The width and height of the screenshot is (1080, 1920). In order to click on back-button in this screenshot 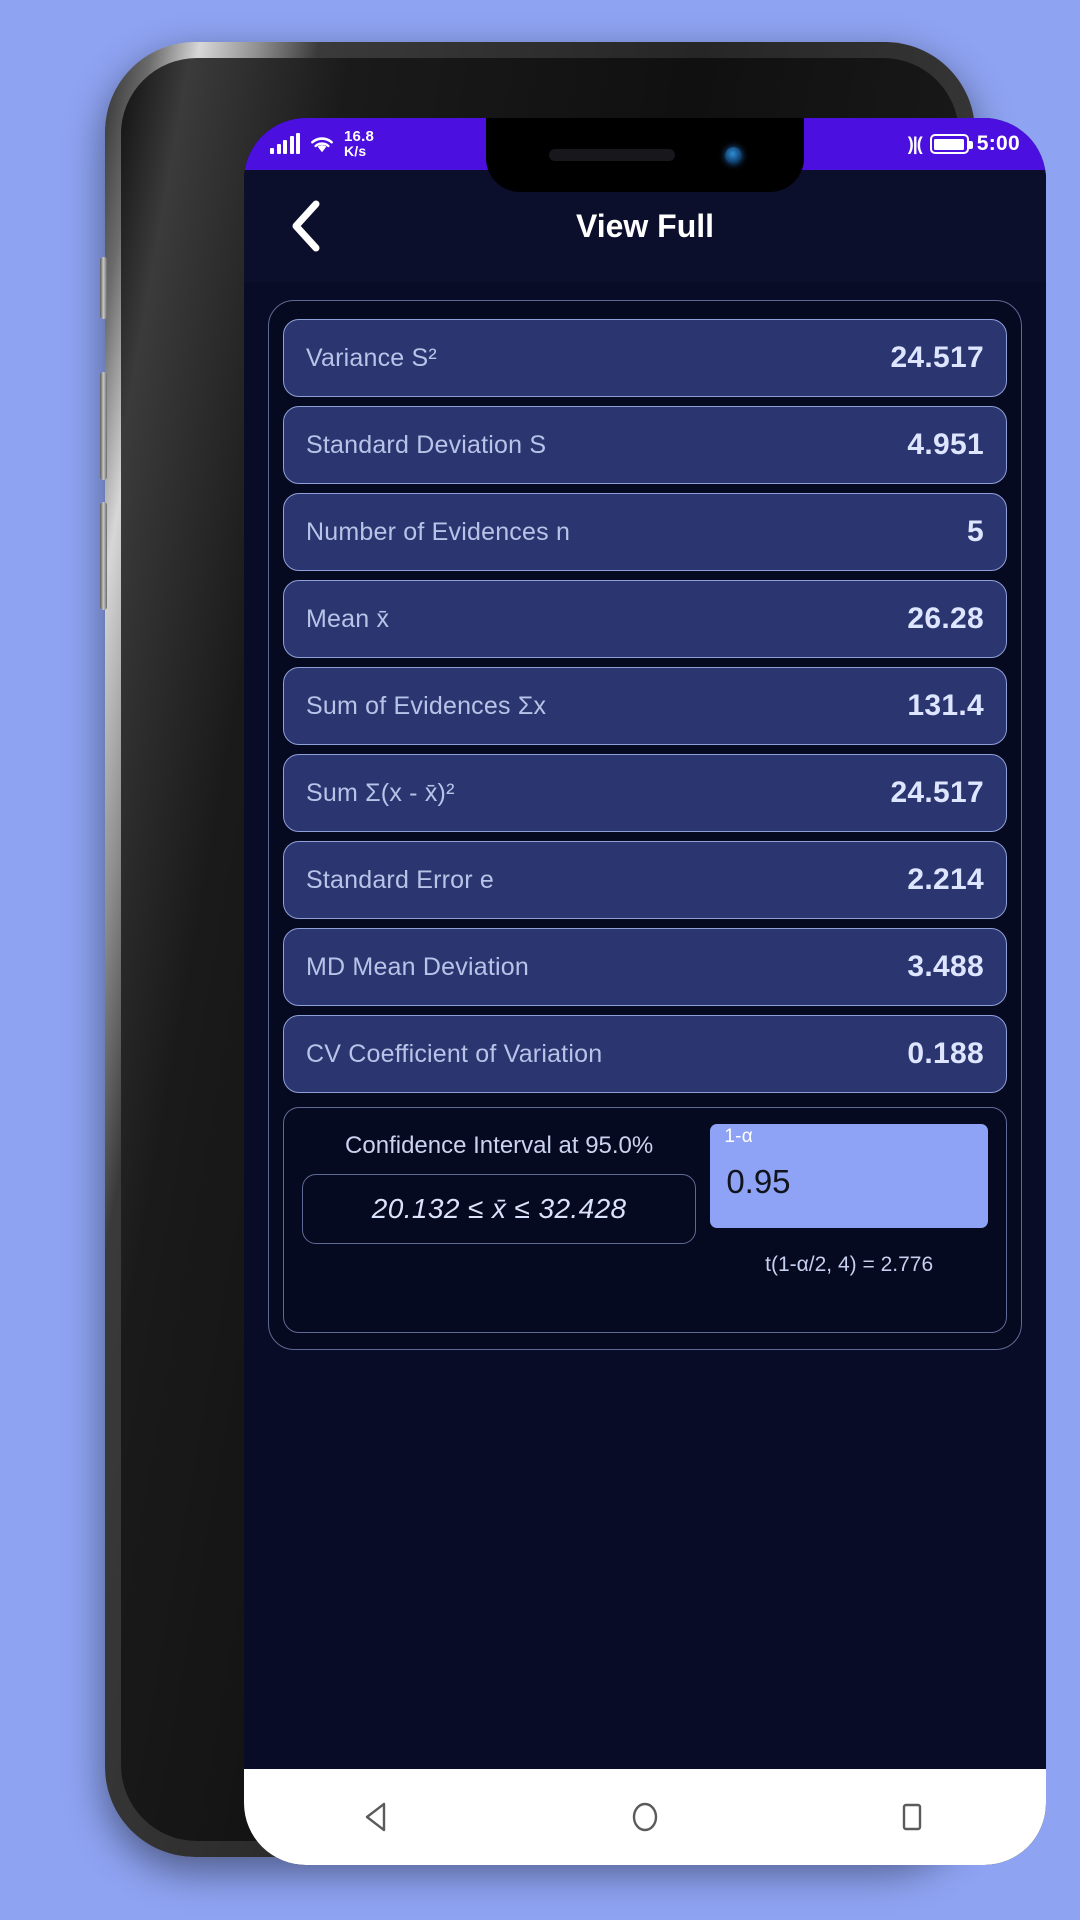, I will do `click(306, 226)`.